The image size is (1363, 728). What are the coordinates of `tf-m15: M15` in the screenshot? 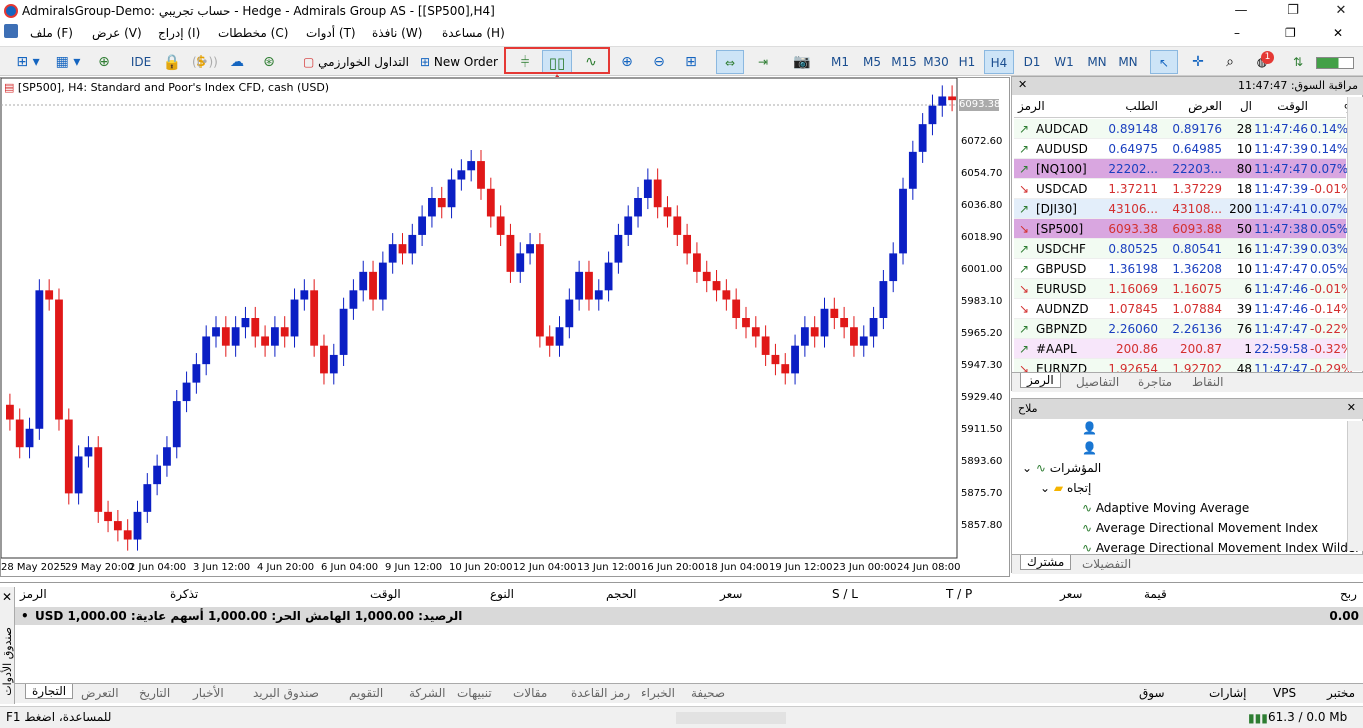 It's located at (904, 62).